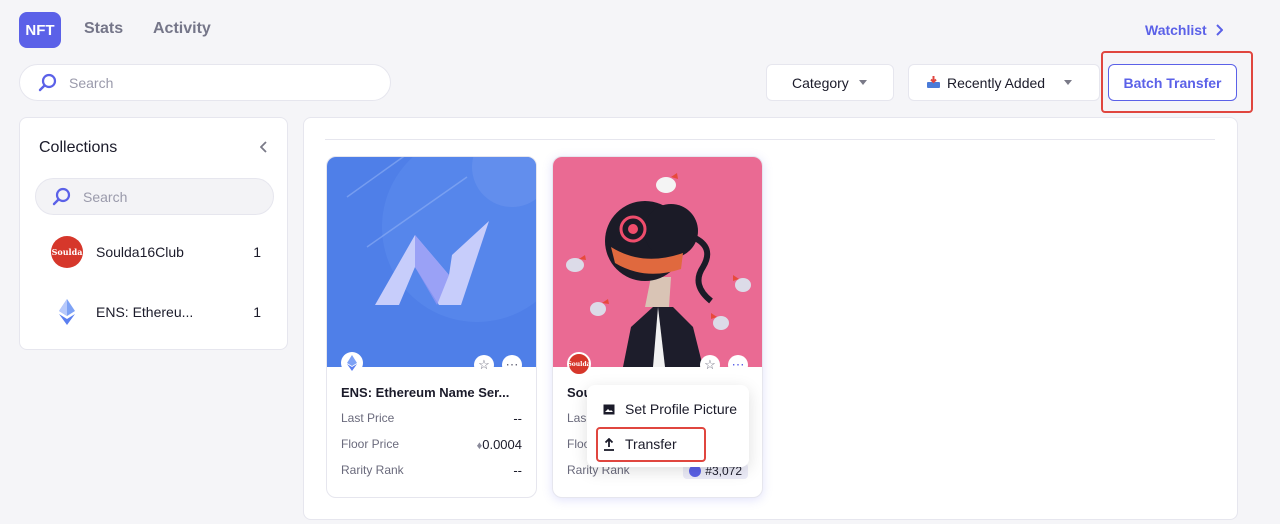 The image size is (1280, 524). Describe the element at coordinates (370, 444) in the screenshot. I see `row-label: Floor Price` at that location.